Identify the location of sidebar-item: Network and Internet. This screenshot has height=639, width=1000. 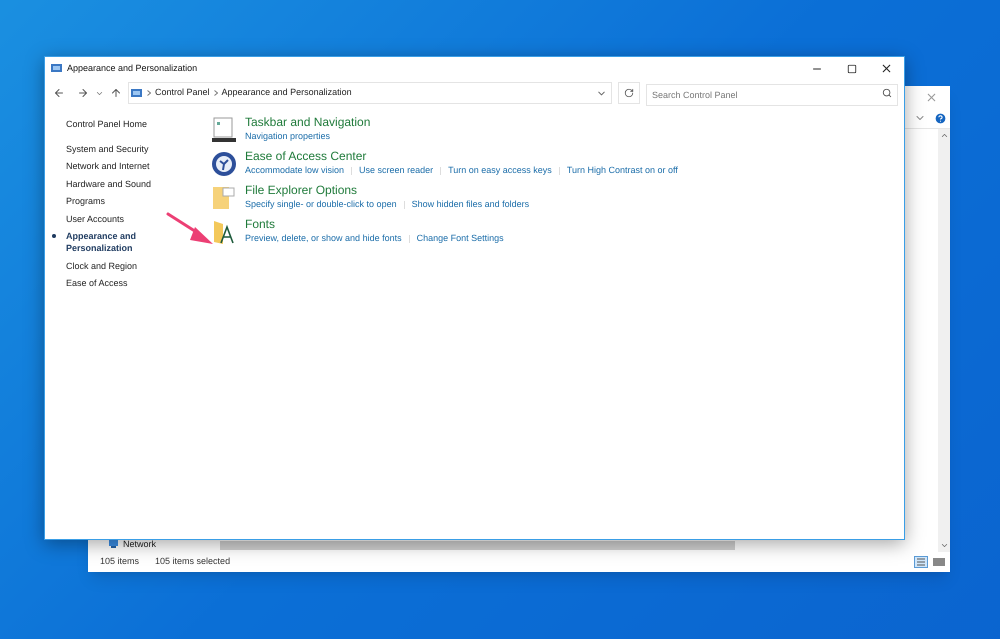
(111, 166).